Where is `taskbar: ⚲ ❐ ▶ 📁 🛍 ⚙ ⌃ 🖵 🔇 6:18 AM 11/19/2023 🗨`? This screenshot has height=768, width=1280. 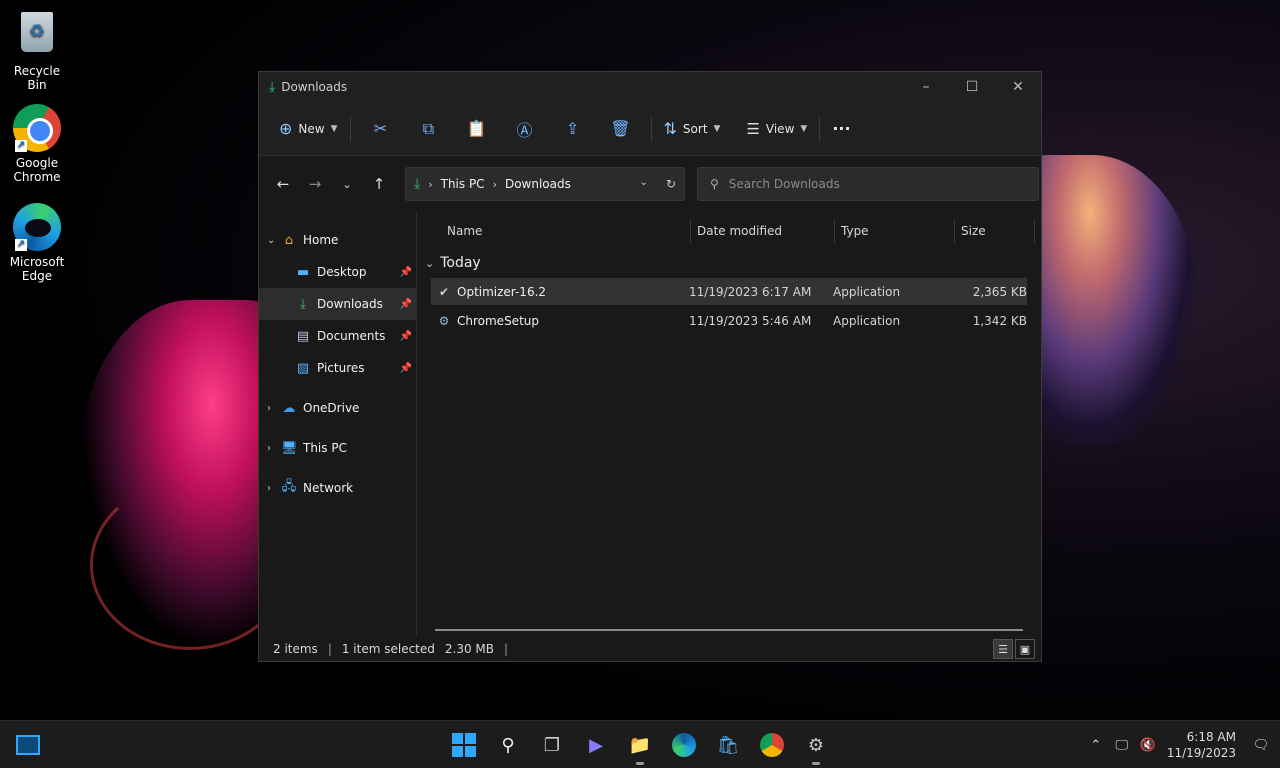 taskbar: ⚲ ❐ ▶ 📁 🛍 ⚙ ⌃ 🖵 🔇 6:18 AM 11/19/2023 🗨 is located at coordinates (640, 744).